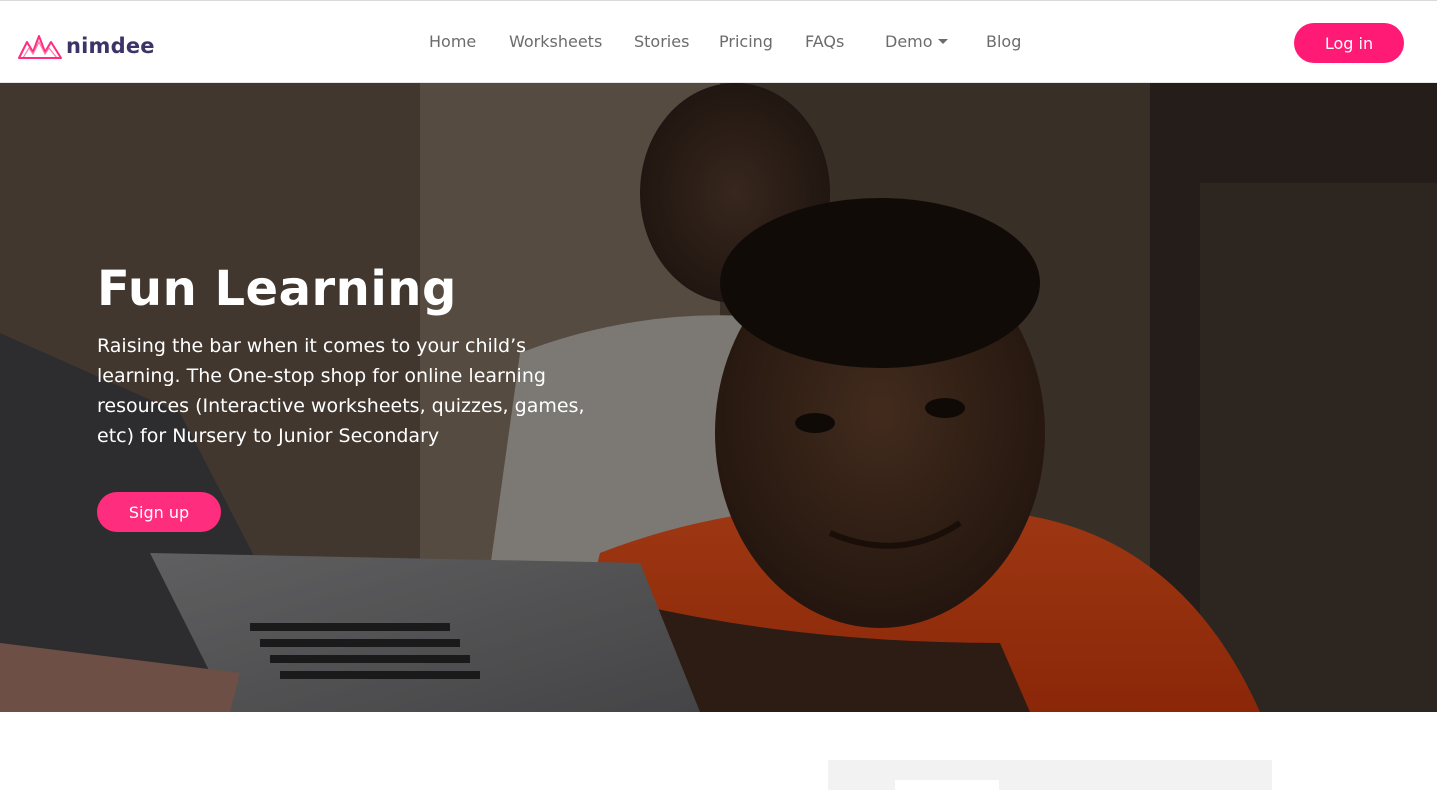 This screenshot has width=1437, height=790. Describe the element at coordinates (110, 46) in the screenshot. I see `brand-name: nimdee` at that location.